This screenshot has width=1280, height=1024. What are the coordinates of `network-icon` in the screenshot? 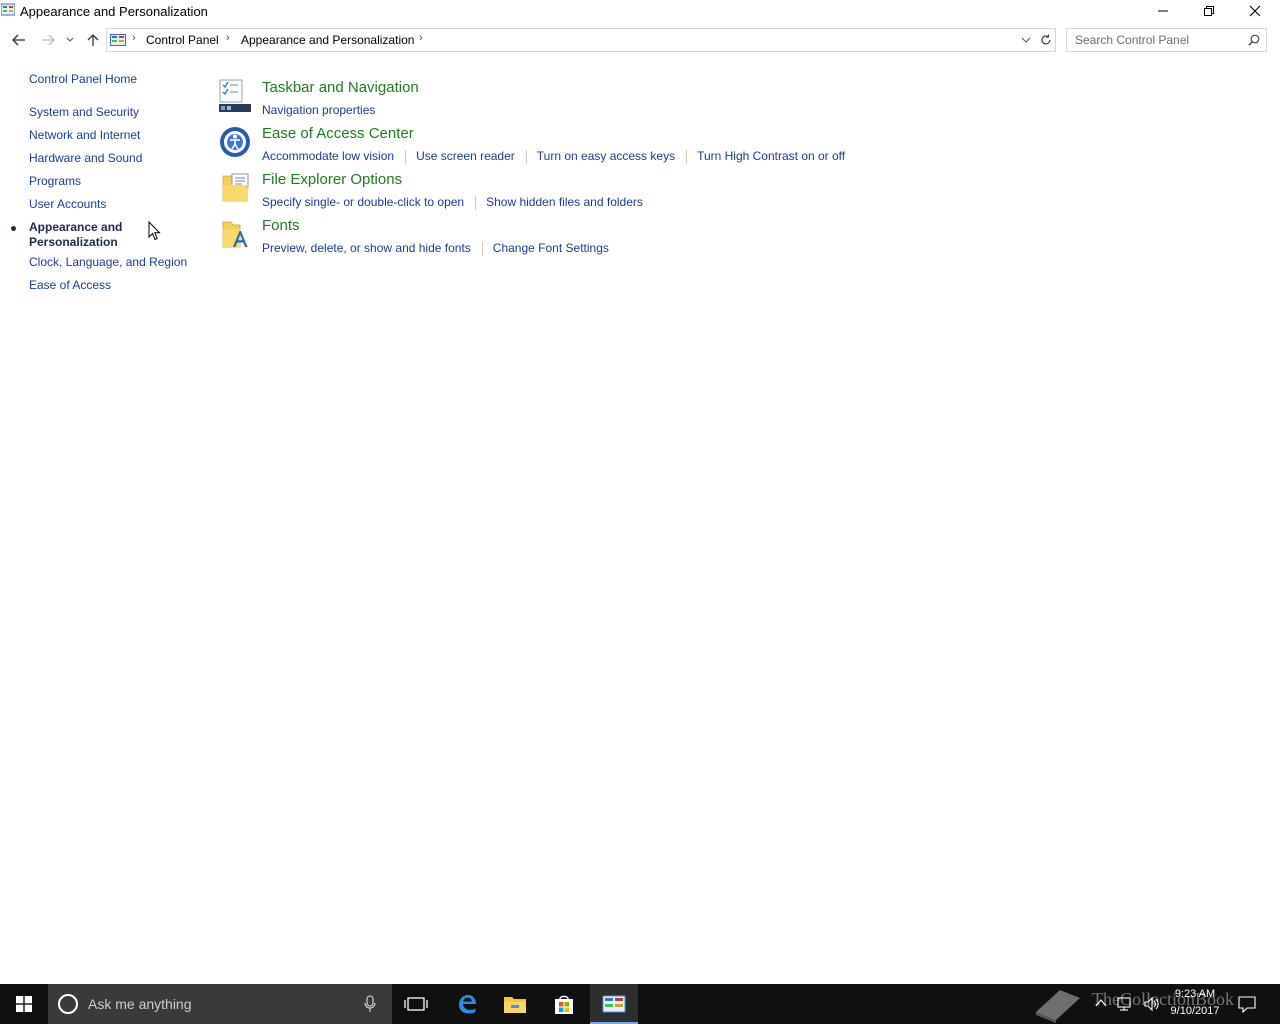 It's located at (1126, 1004).